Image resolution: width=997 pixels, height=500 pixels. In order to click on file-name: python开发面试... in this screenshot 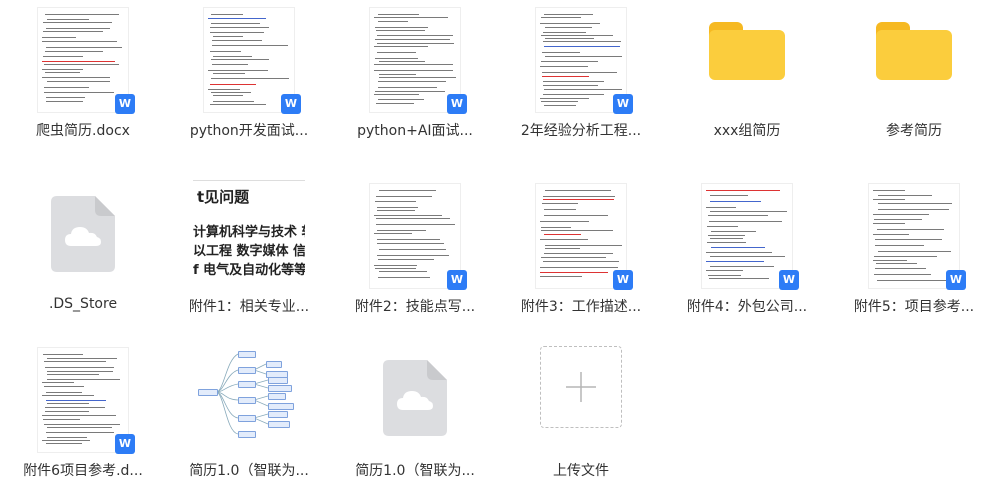, I will do `click(249, 131)`.